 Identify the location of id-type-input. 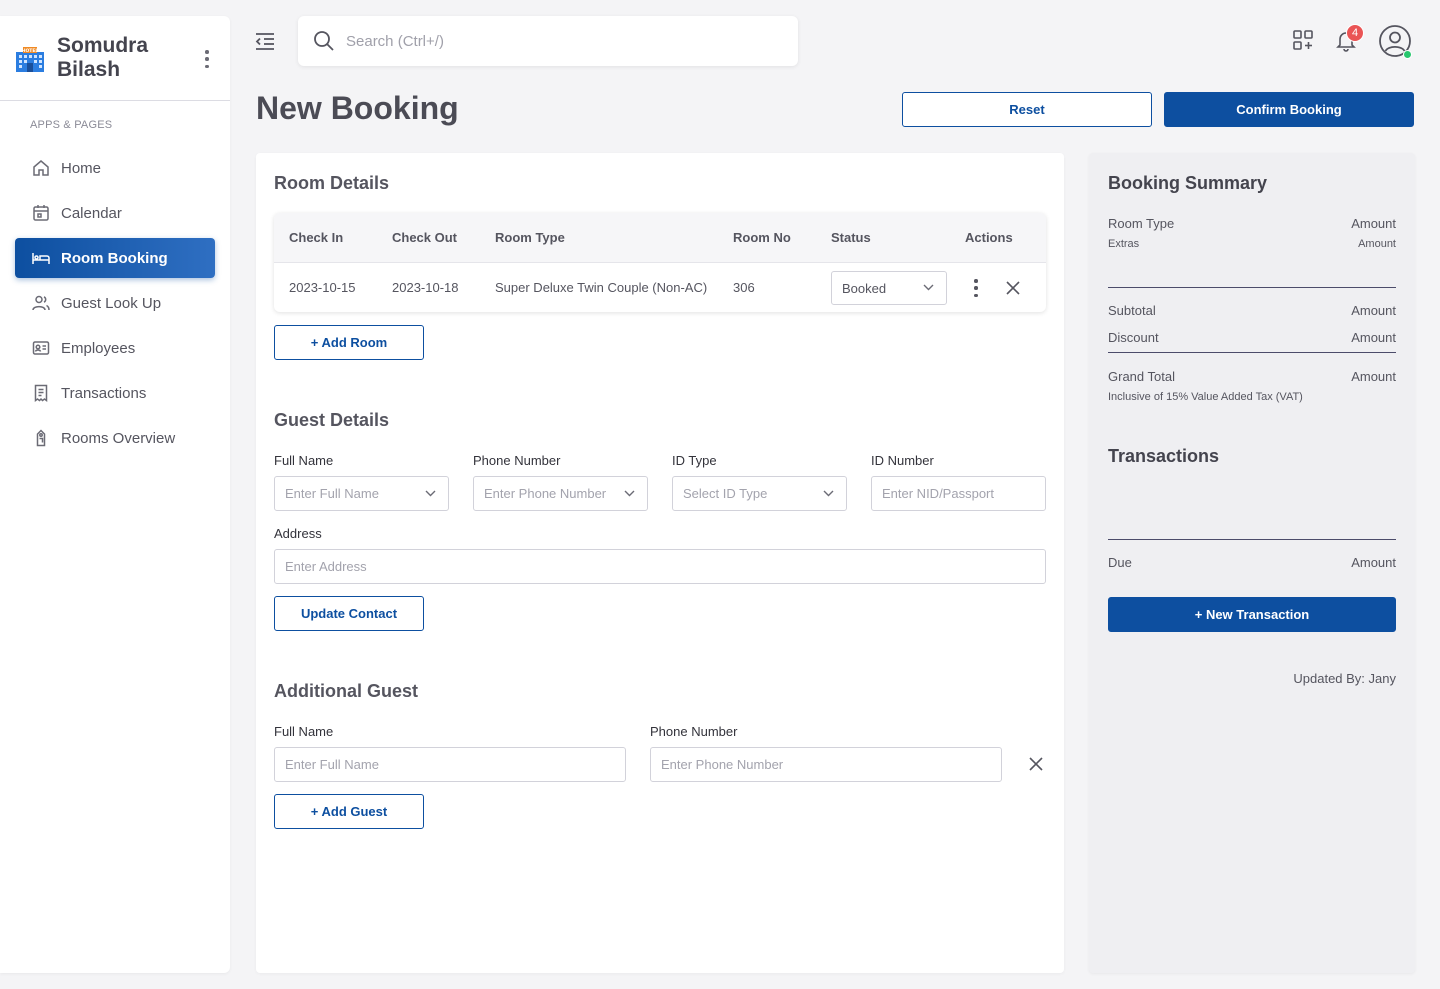
(764, 493).